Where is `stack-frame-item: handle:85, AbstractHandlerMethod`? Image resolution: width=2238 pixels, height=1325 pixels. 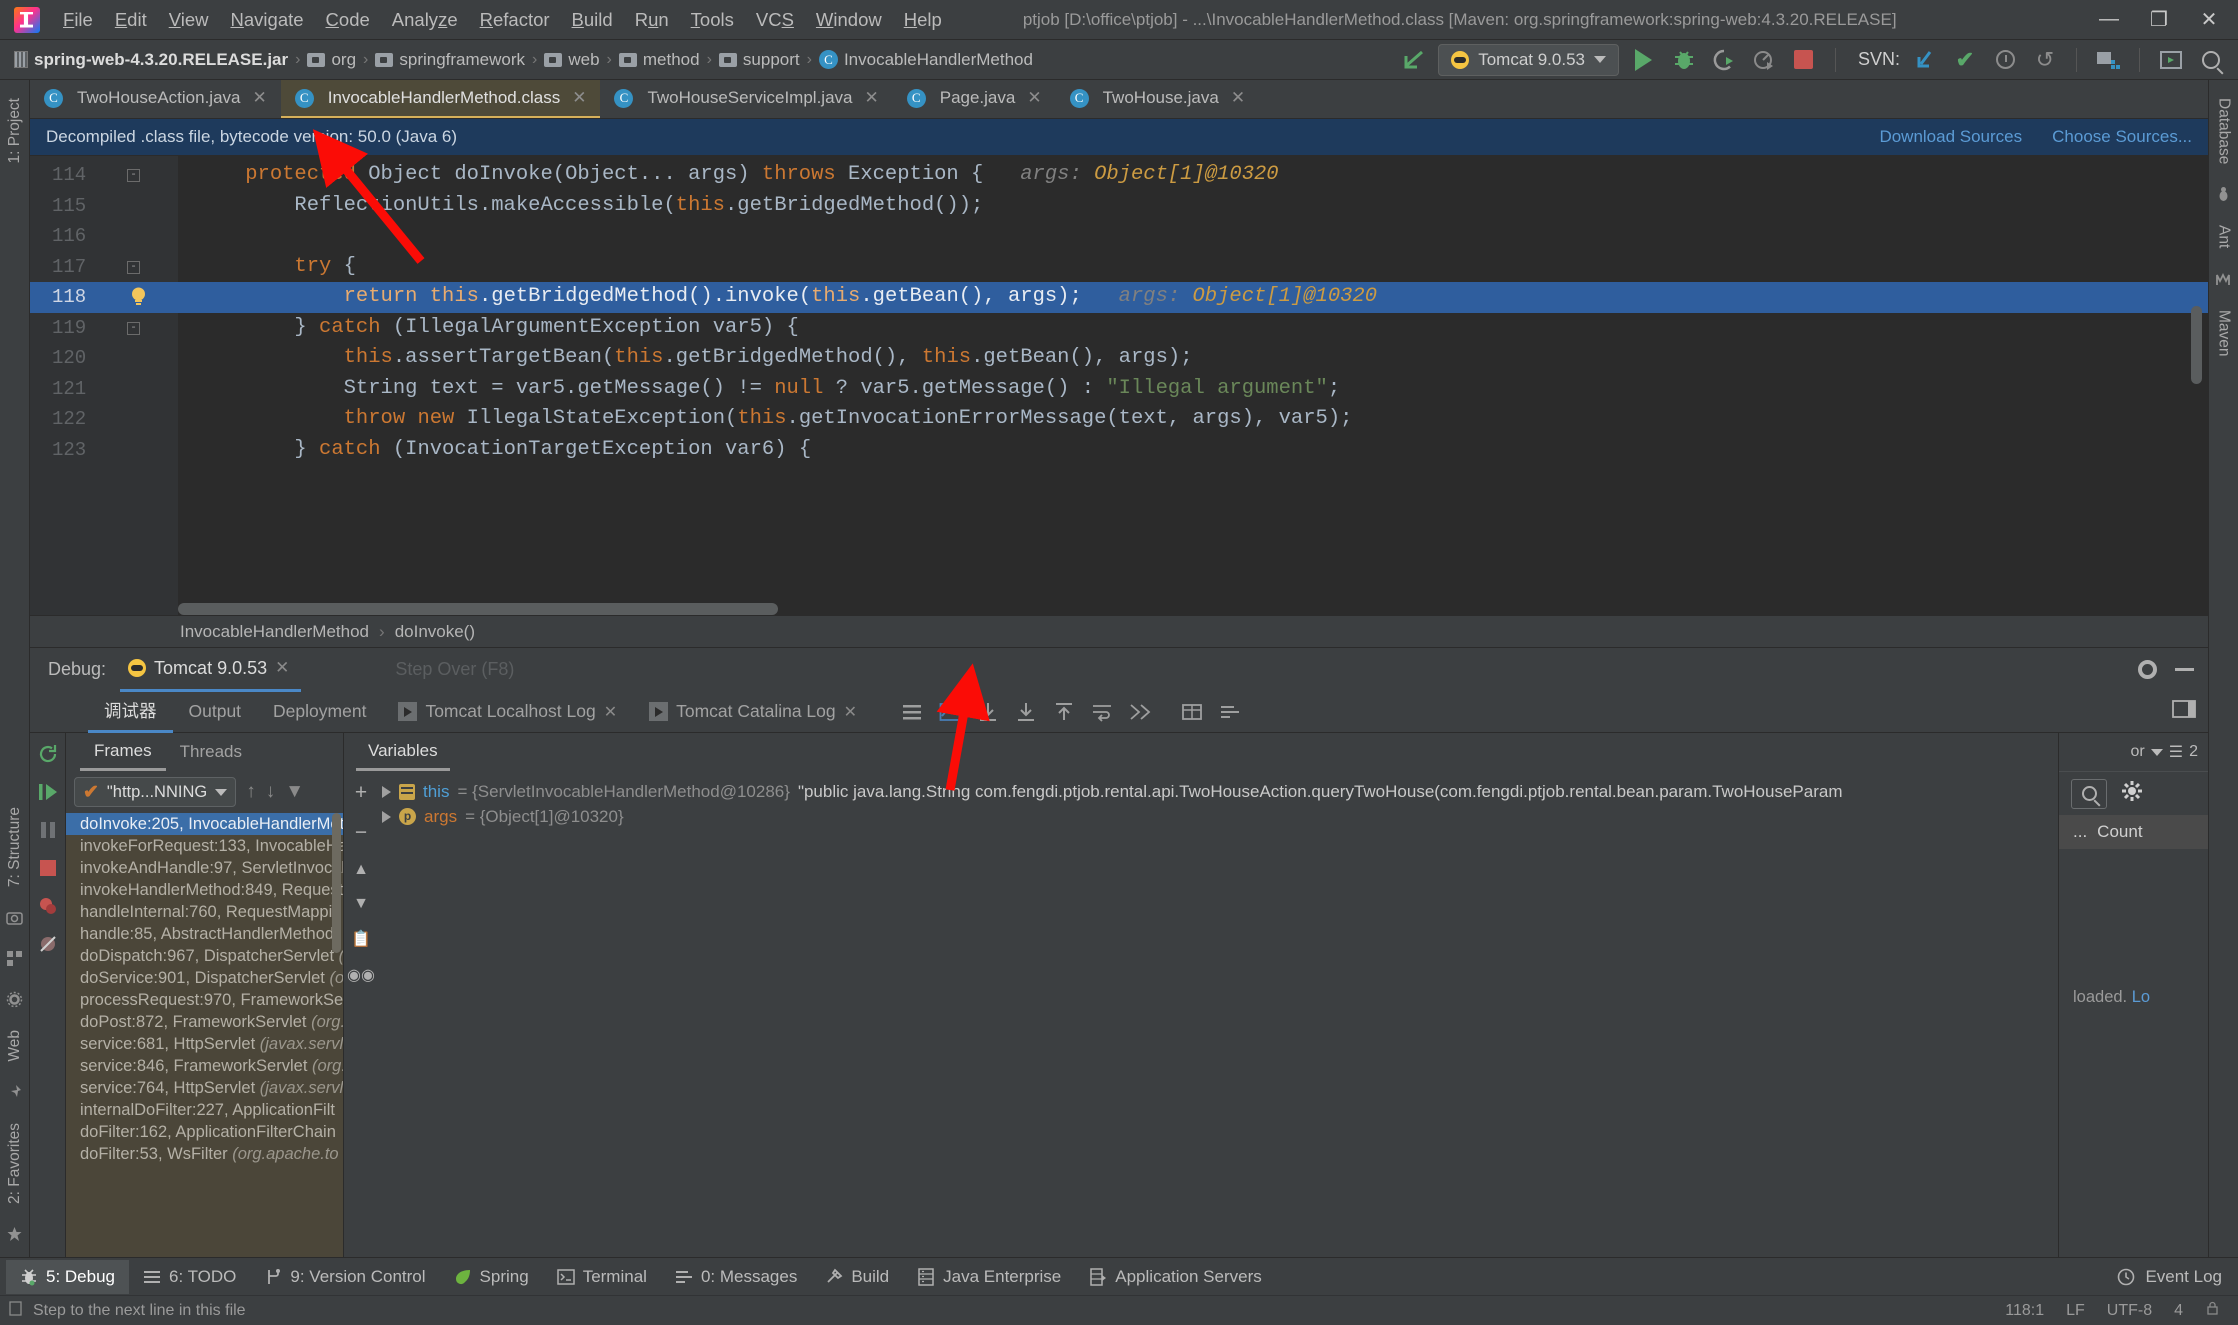
stack-frame-item: handle:85, AbstractHandlerMethod is located at coordinates (204, 934).